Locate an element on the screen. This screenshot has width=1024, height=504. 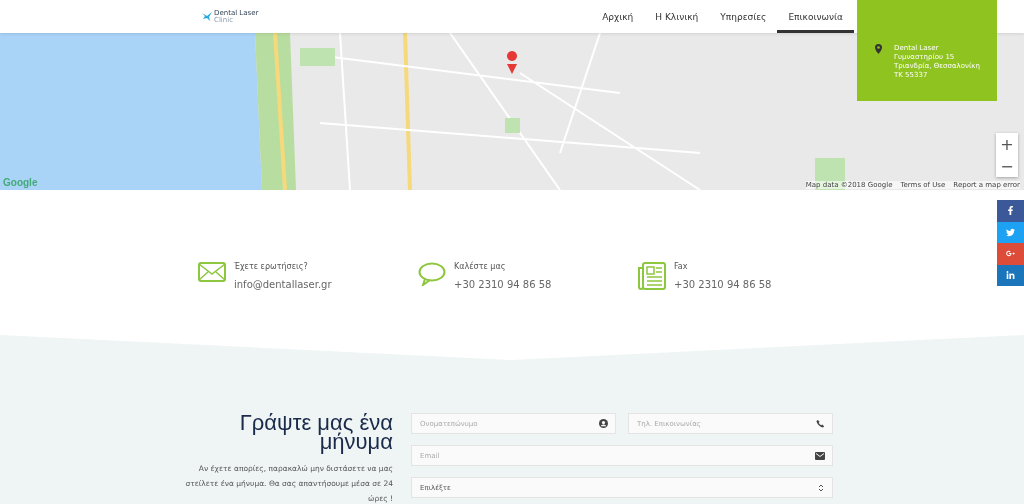
google-plus-icon is located at coordinates (1010, 254).